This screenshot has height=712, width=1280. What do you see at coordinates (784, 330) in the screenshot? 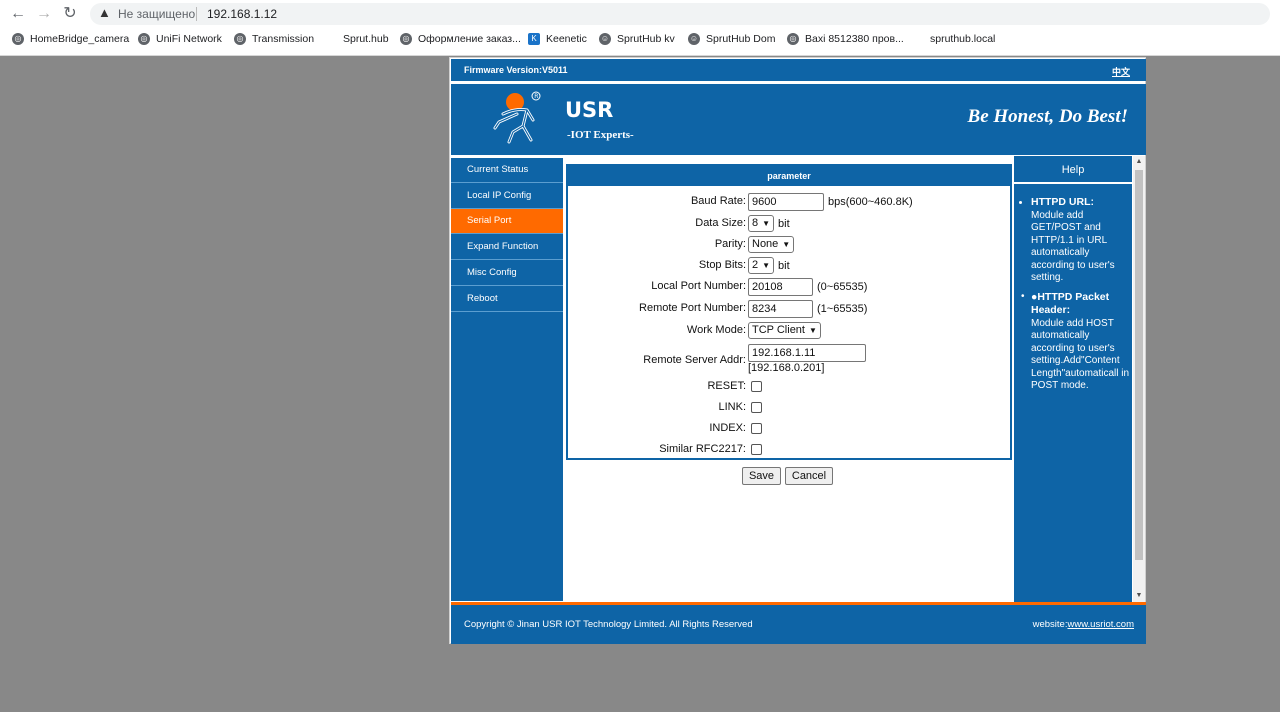
I see `work-mode-select: TCP Client ▼` at bounding box center [784, 330].